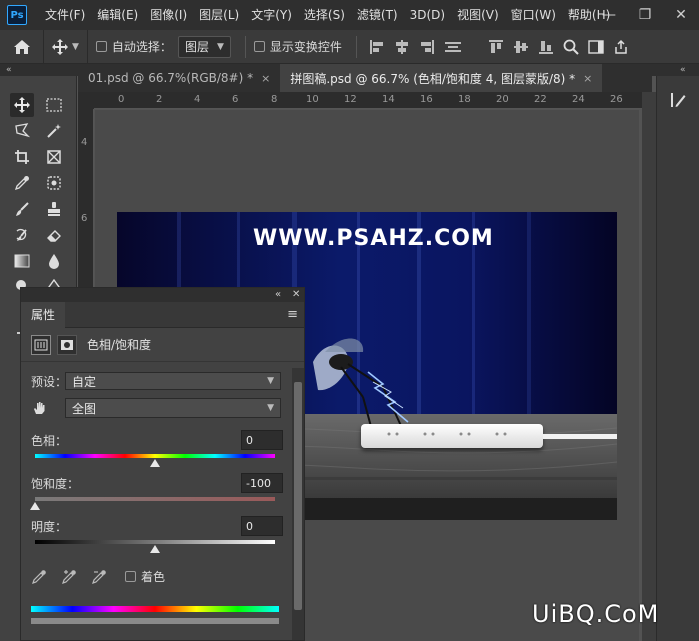 This screenshot has width=699, height=641. I want to click on panel-title-bar: « ✕, so click(162, 295).